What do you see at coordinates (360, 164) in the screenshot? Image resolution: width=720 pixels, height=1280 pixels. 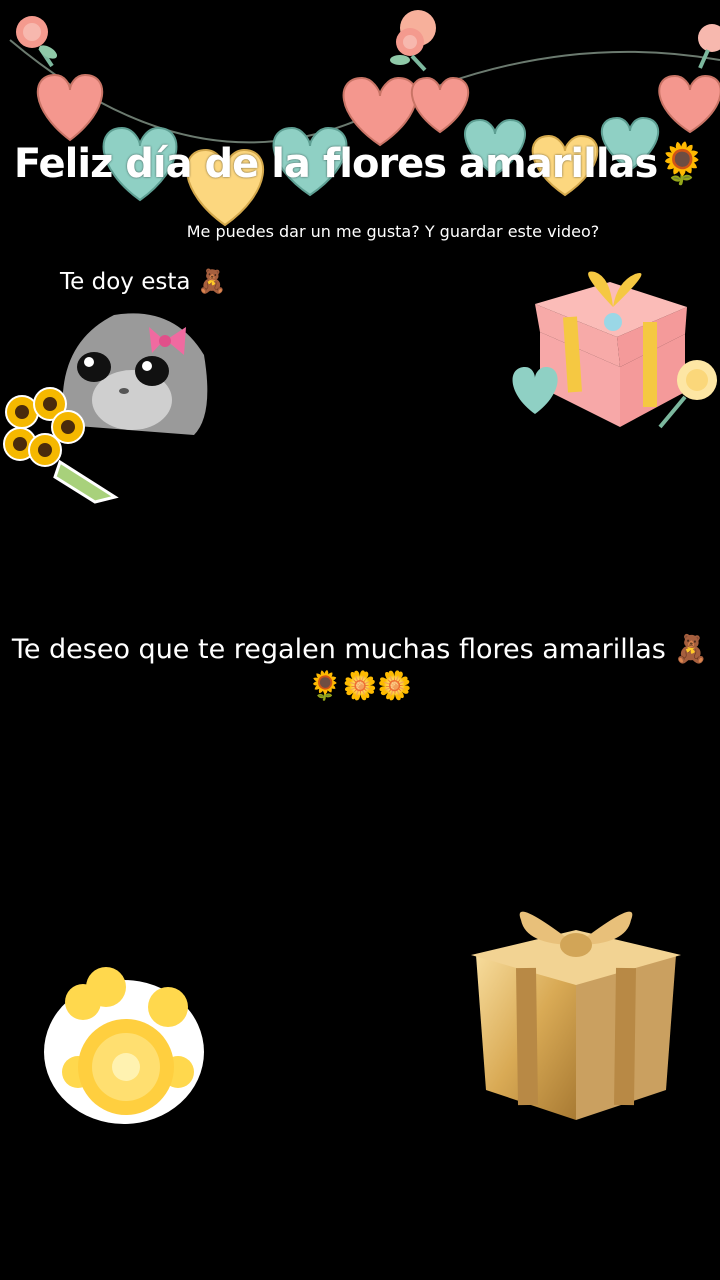 I see `page-title: Feliz día de la flores amarillas🌻` at bounding box center [360, 164].